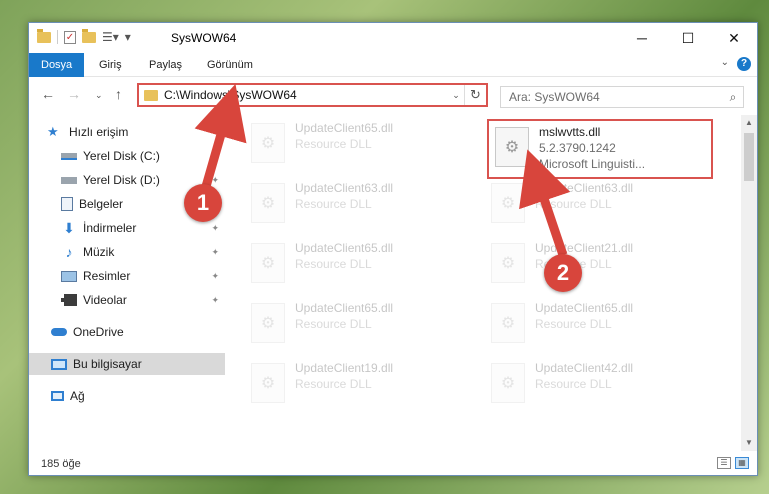 The height and width of the screenshot is (494, 769). Describe the element at coordinates (101, 204) in the screenshot. I see `sidebar-item-label: Belgeler` at that location.